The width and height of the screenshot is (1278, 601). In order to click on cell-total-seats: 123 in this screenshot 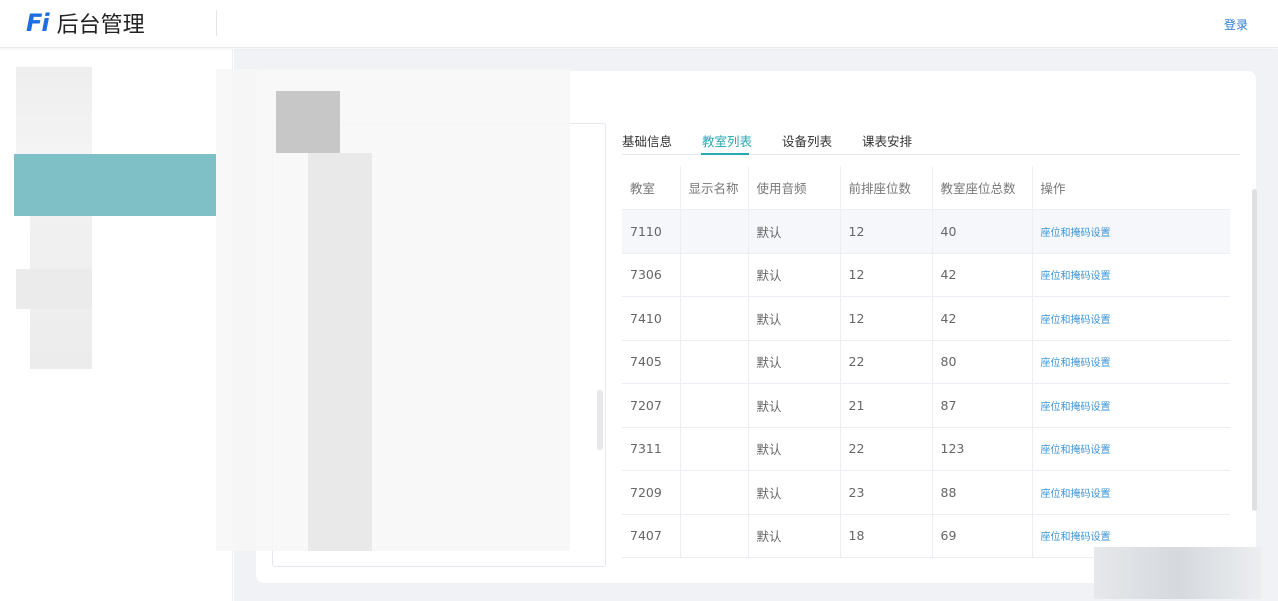, I will do `click(982, 449)`.